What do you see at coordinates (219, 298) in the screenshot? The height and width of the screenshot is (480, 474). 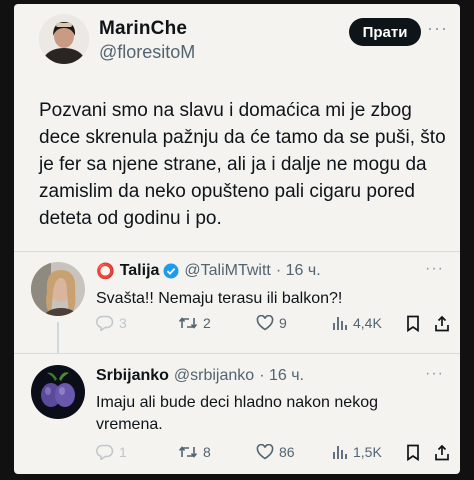 I see `reply-text: Svašta!! Nemaju terasu ili balkon?!` at bounding box center [219, 298].